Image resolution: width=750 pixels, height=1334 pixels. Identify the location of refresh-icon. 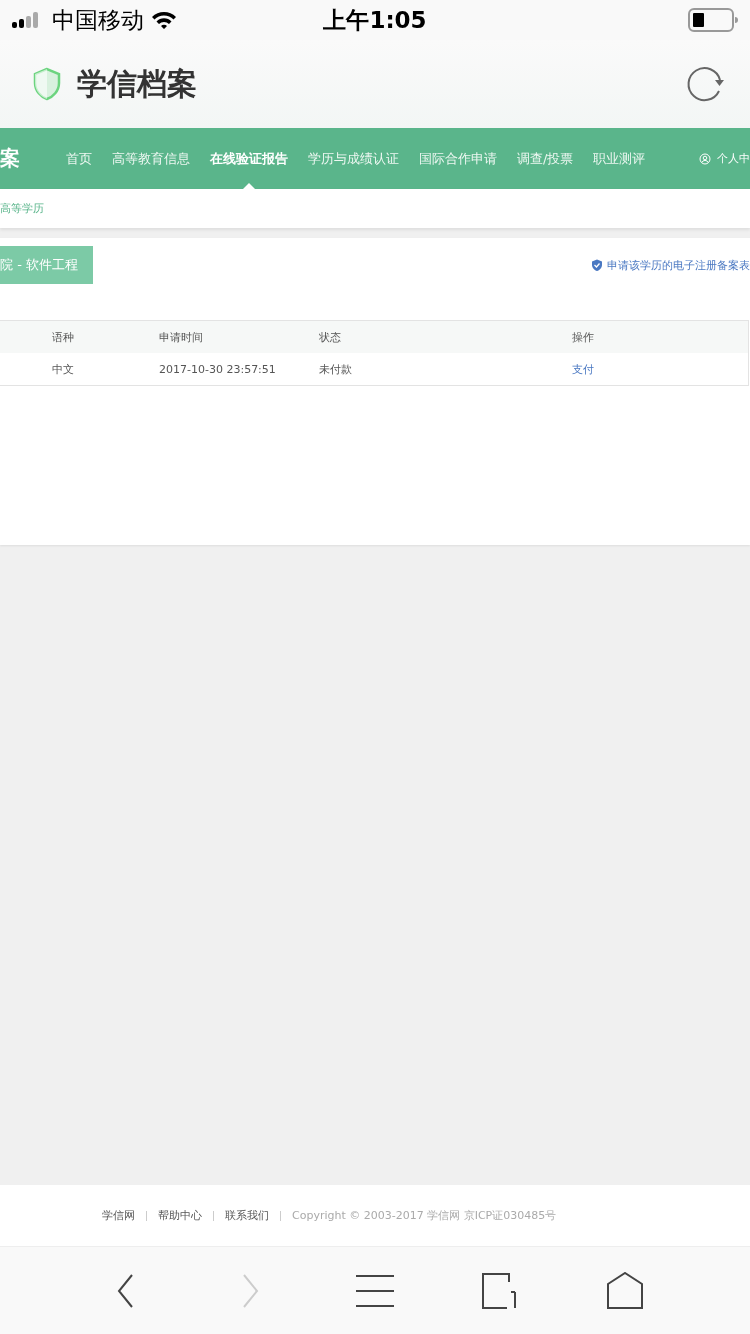
(706, 84).